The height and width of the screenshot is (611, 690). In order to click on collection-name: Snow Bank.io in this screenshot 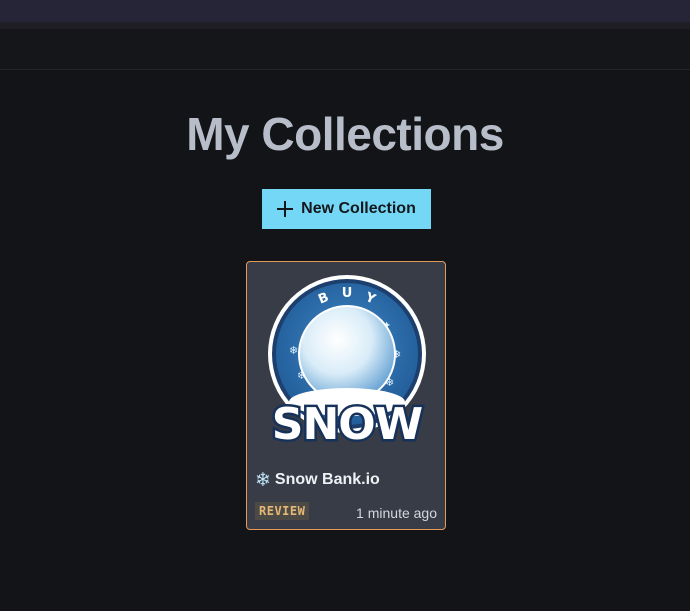, I will do `click(327, 479)`.